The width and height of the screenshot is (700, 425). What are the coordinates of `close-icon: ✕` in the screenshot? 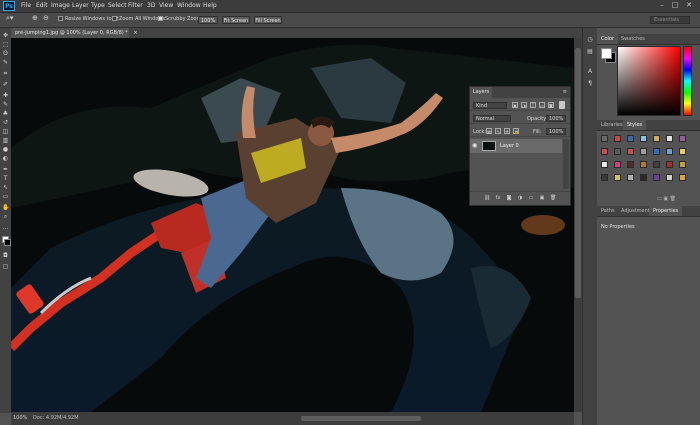 It's located at (689, 5).